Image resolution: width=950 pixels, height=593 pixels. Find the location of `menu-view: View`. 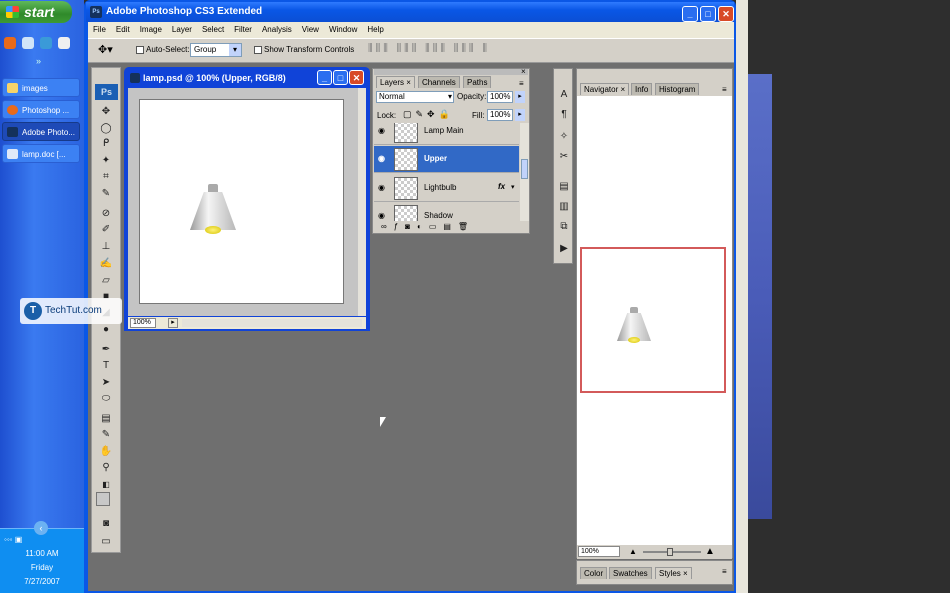

menu-view: View is located at coordinates (310, 30).